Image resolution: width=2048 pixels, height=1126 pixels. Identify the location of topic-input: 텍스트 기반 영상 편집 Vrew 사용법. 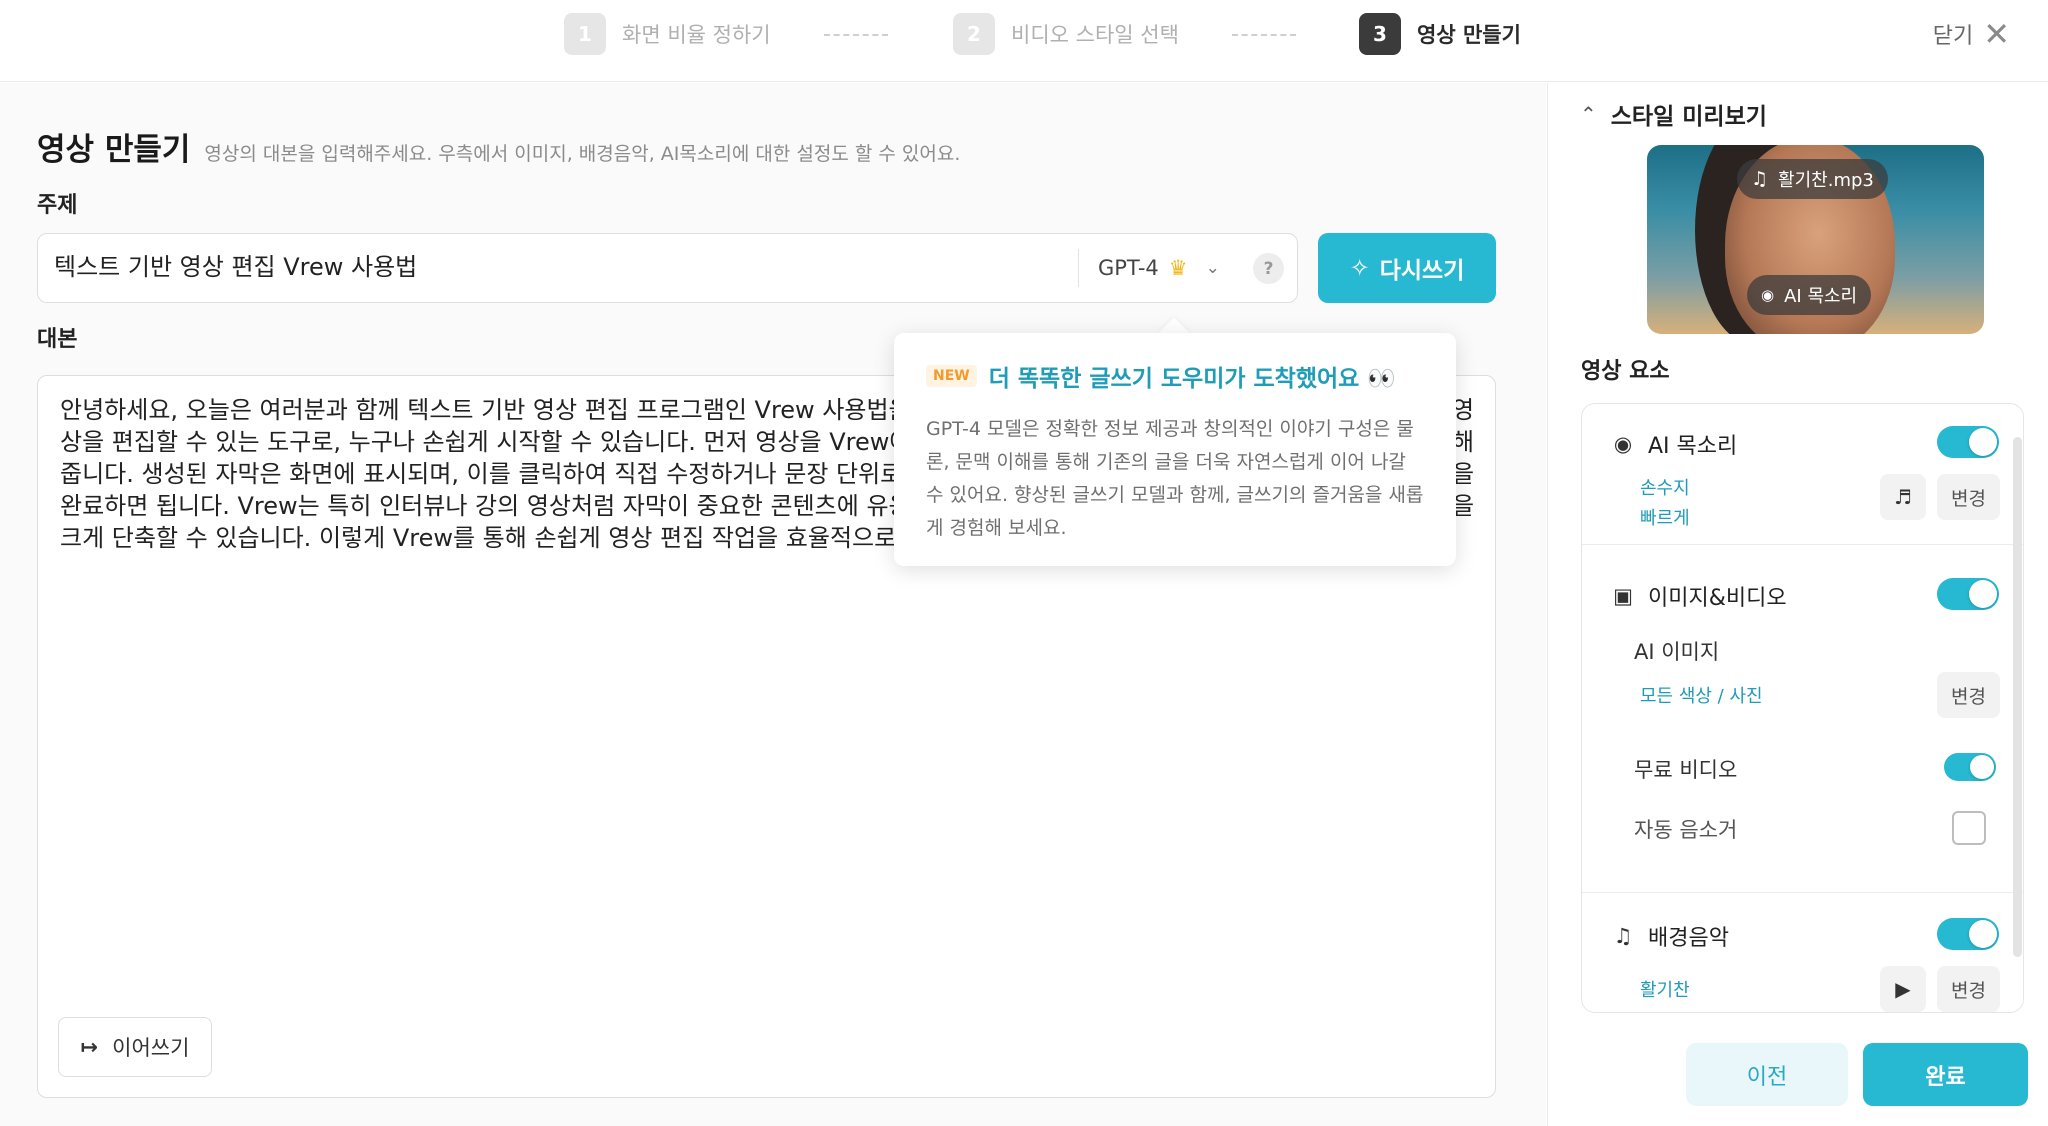
(235, 267).